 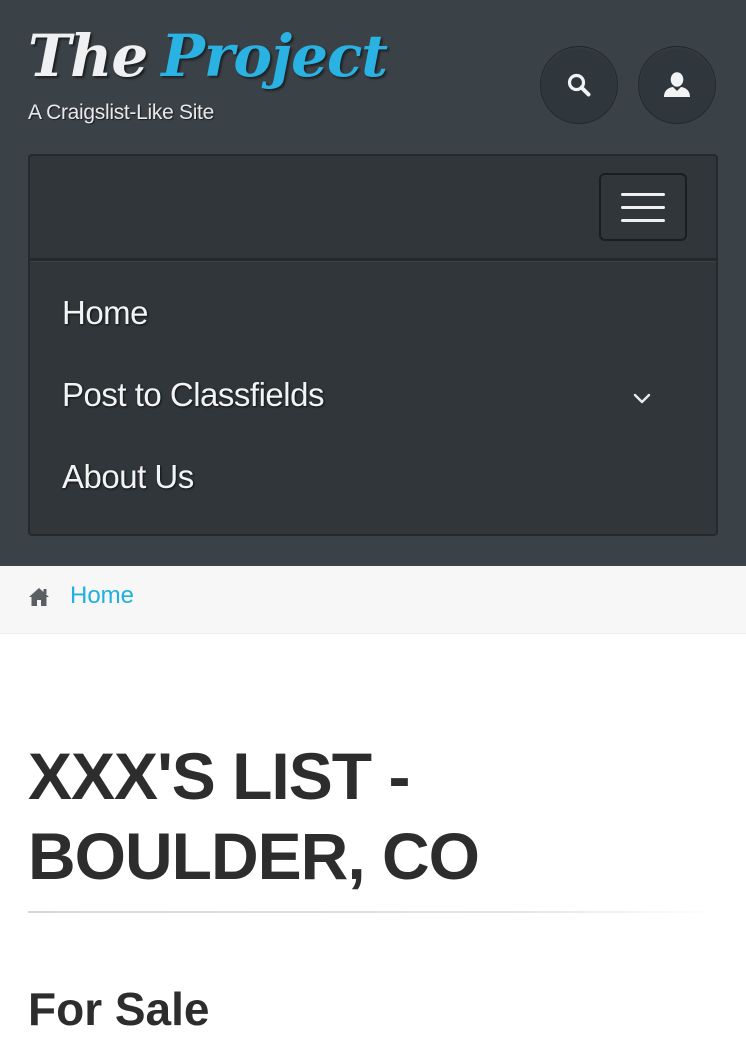 I want to click on section-heading-for-sale: For Sale, so click(x=119, y=1009).